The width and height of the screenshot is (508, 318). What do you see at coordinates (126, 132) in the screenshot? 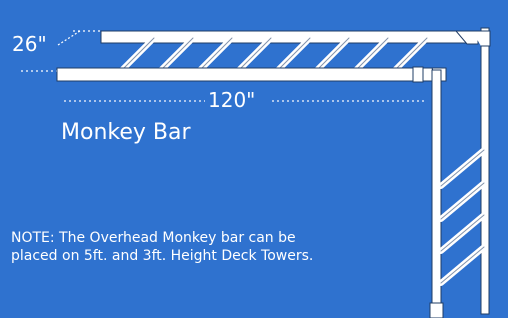
I see `diagram-title: Monkey Bar` at bounding box center [126, 132].